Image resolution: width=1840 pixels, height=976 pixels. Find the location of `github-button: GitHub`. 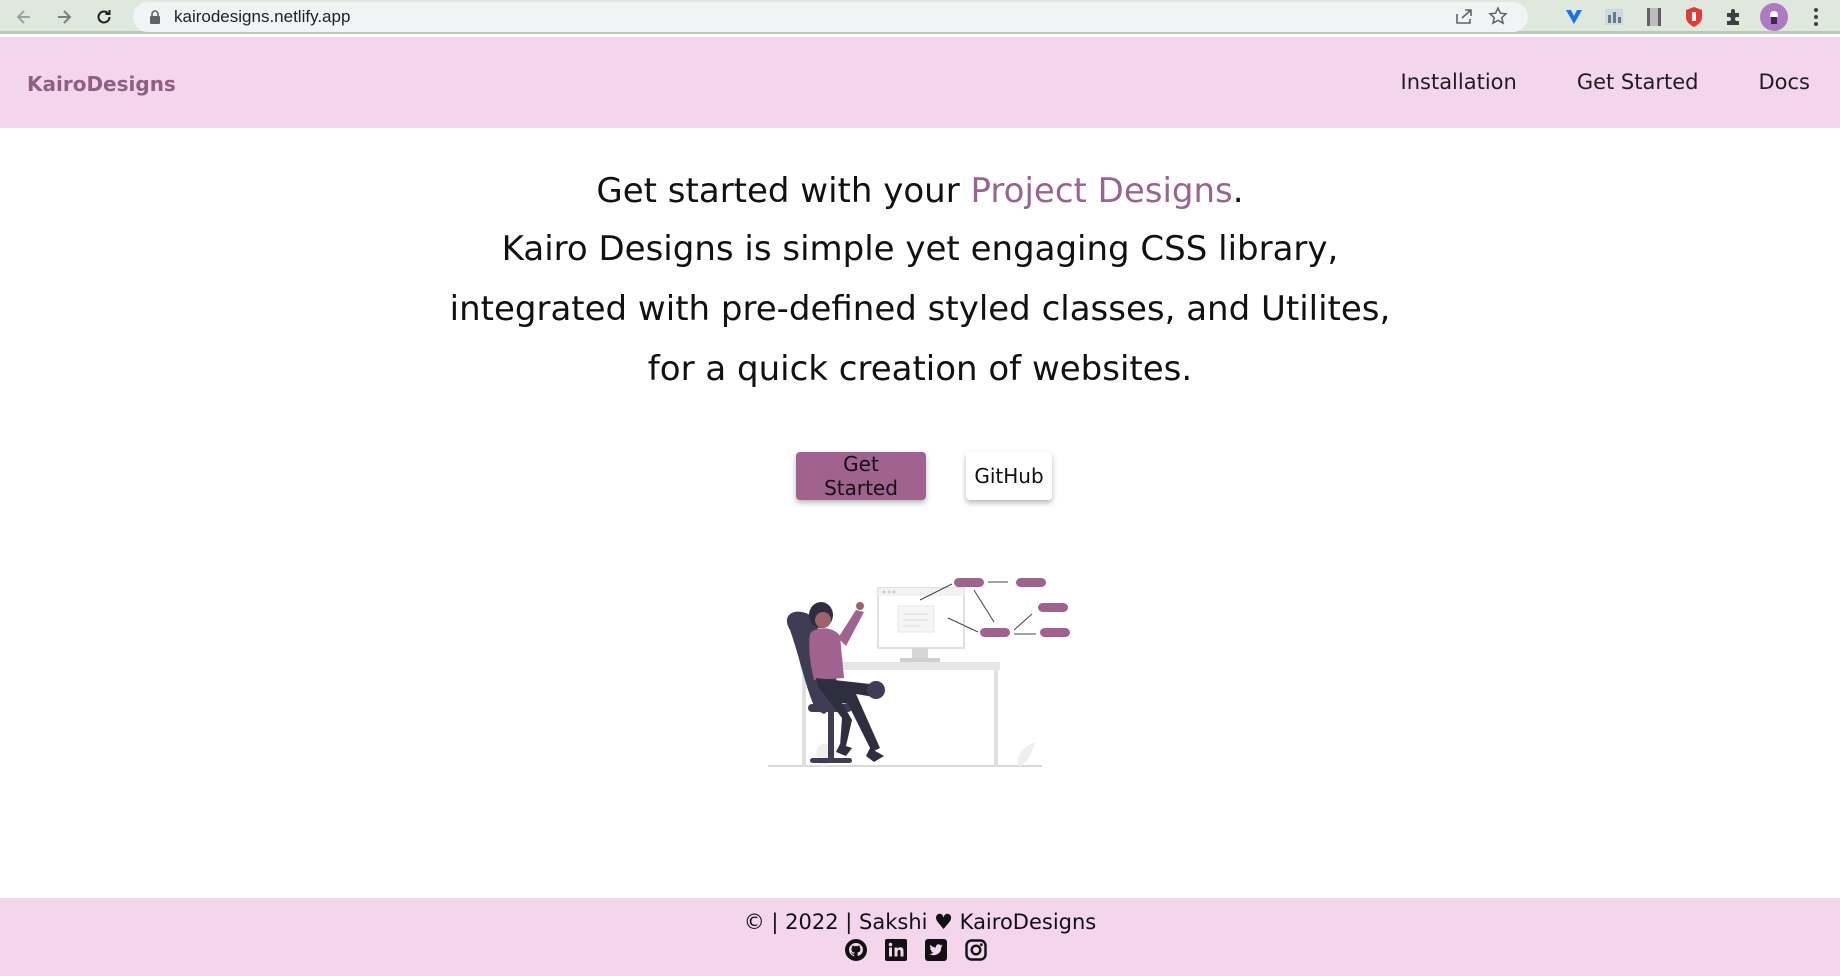

github-button: GitHub is located at coordinates (1009, 476).